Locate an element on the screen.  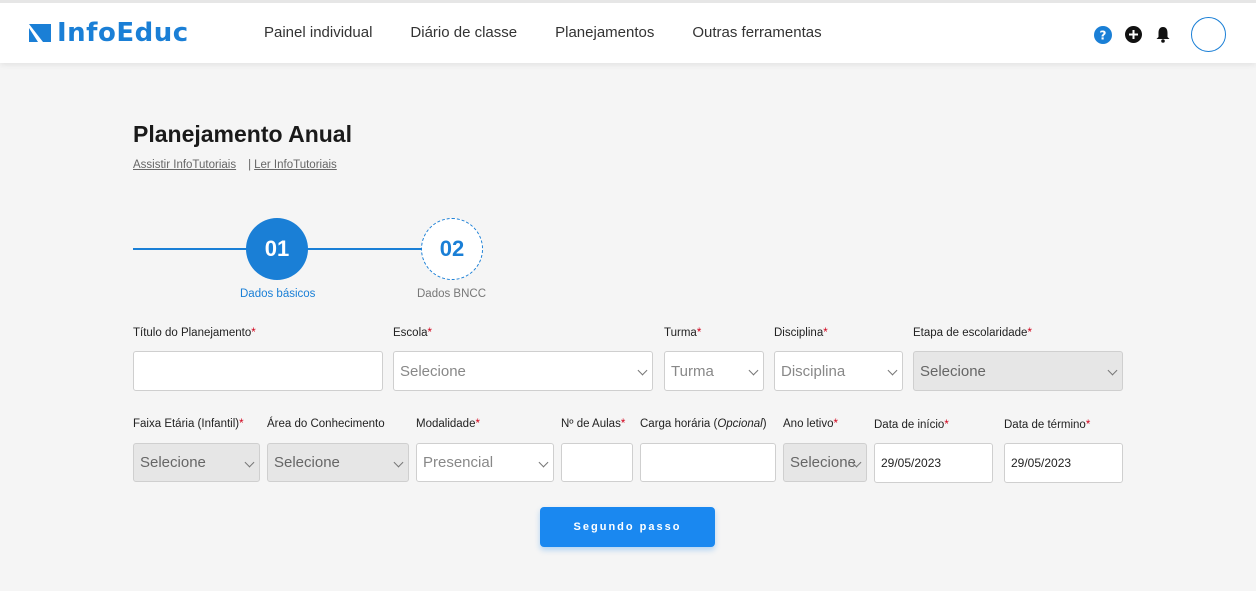
nav-outras-ferramentas: Outras ferramentas is located at coordinates (756, 32).